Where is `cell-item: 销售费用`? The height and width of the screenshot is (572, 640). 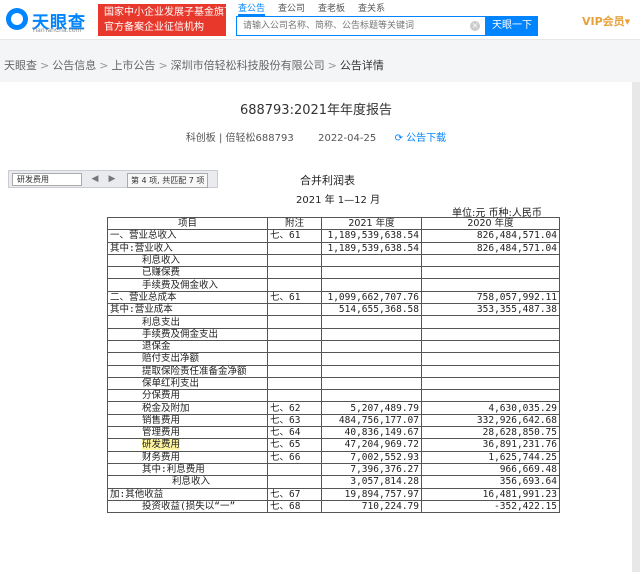 cell-item: 销售费用 is located at coordinates (187, 420).